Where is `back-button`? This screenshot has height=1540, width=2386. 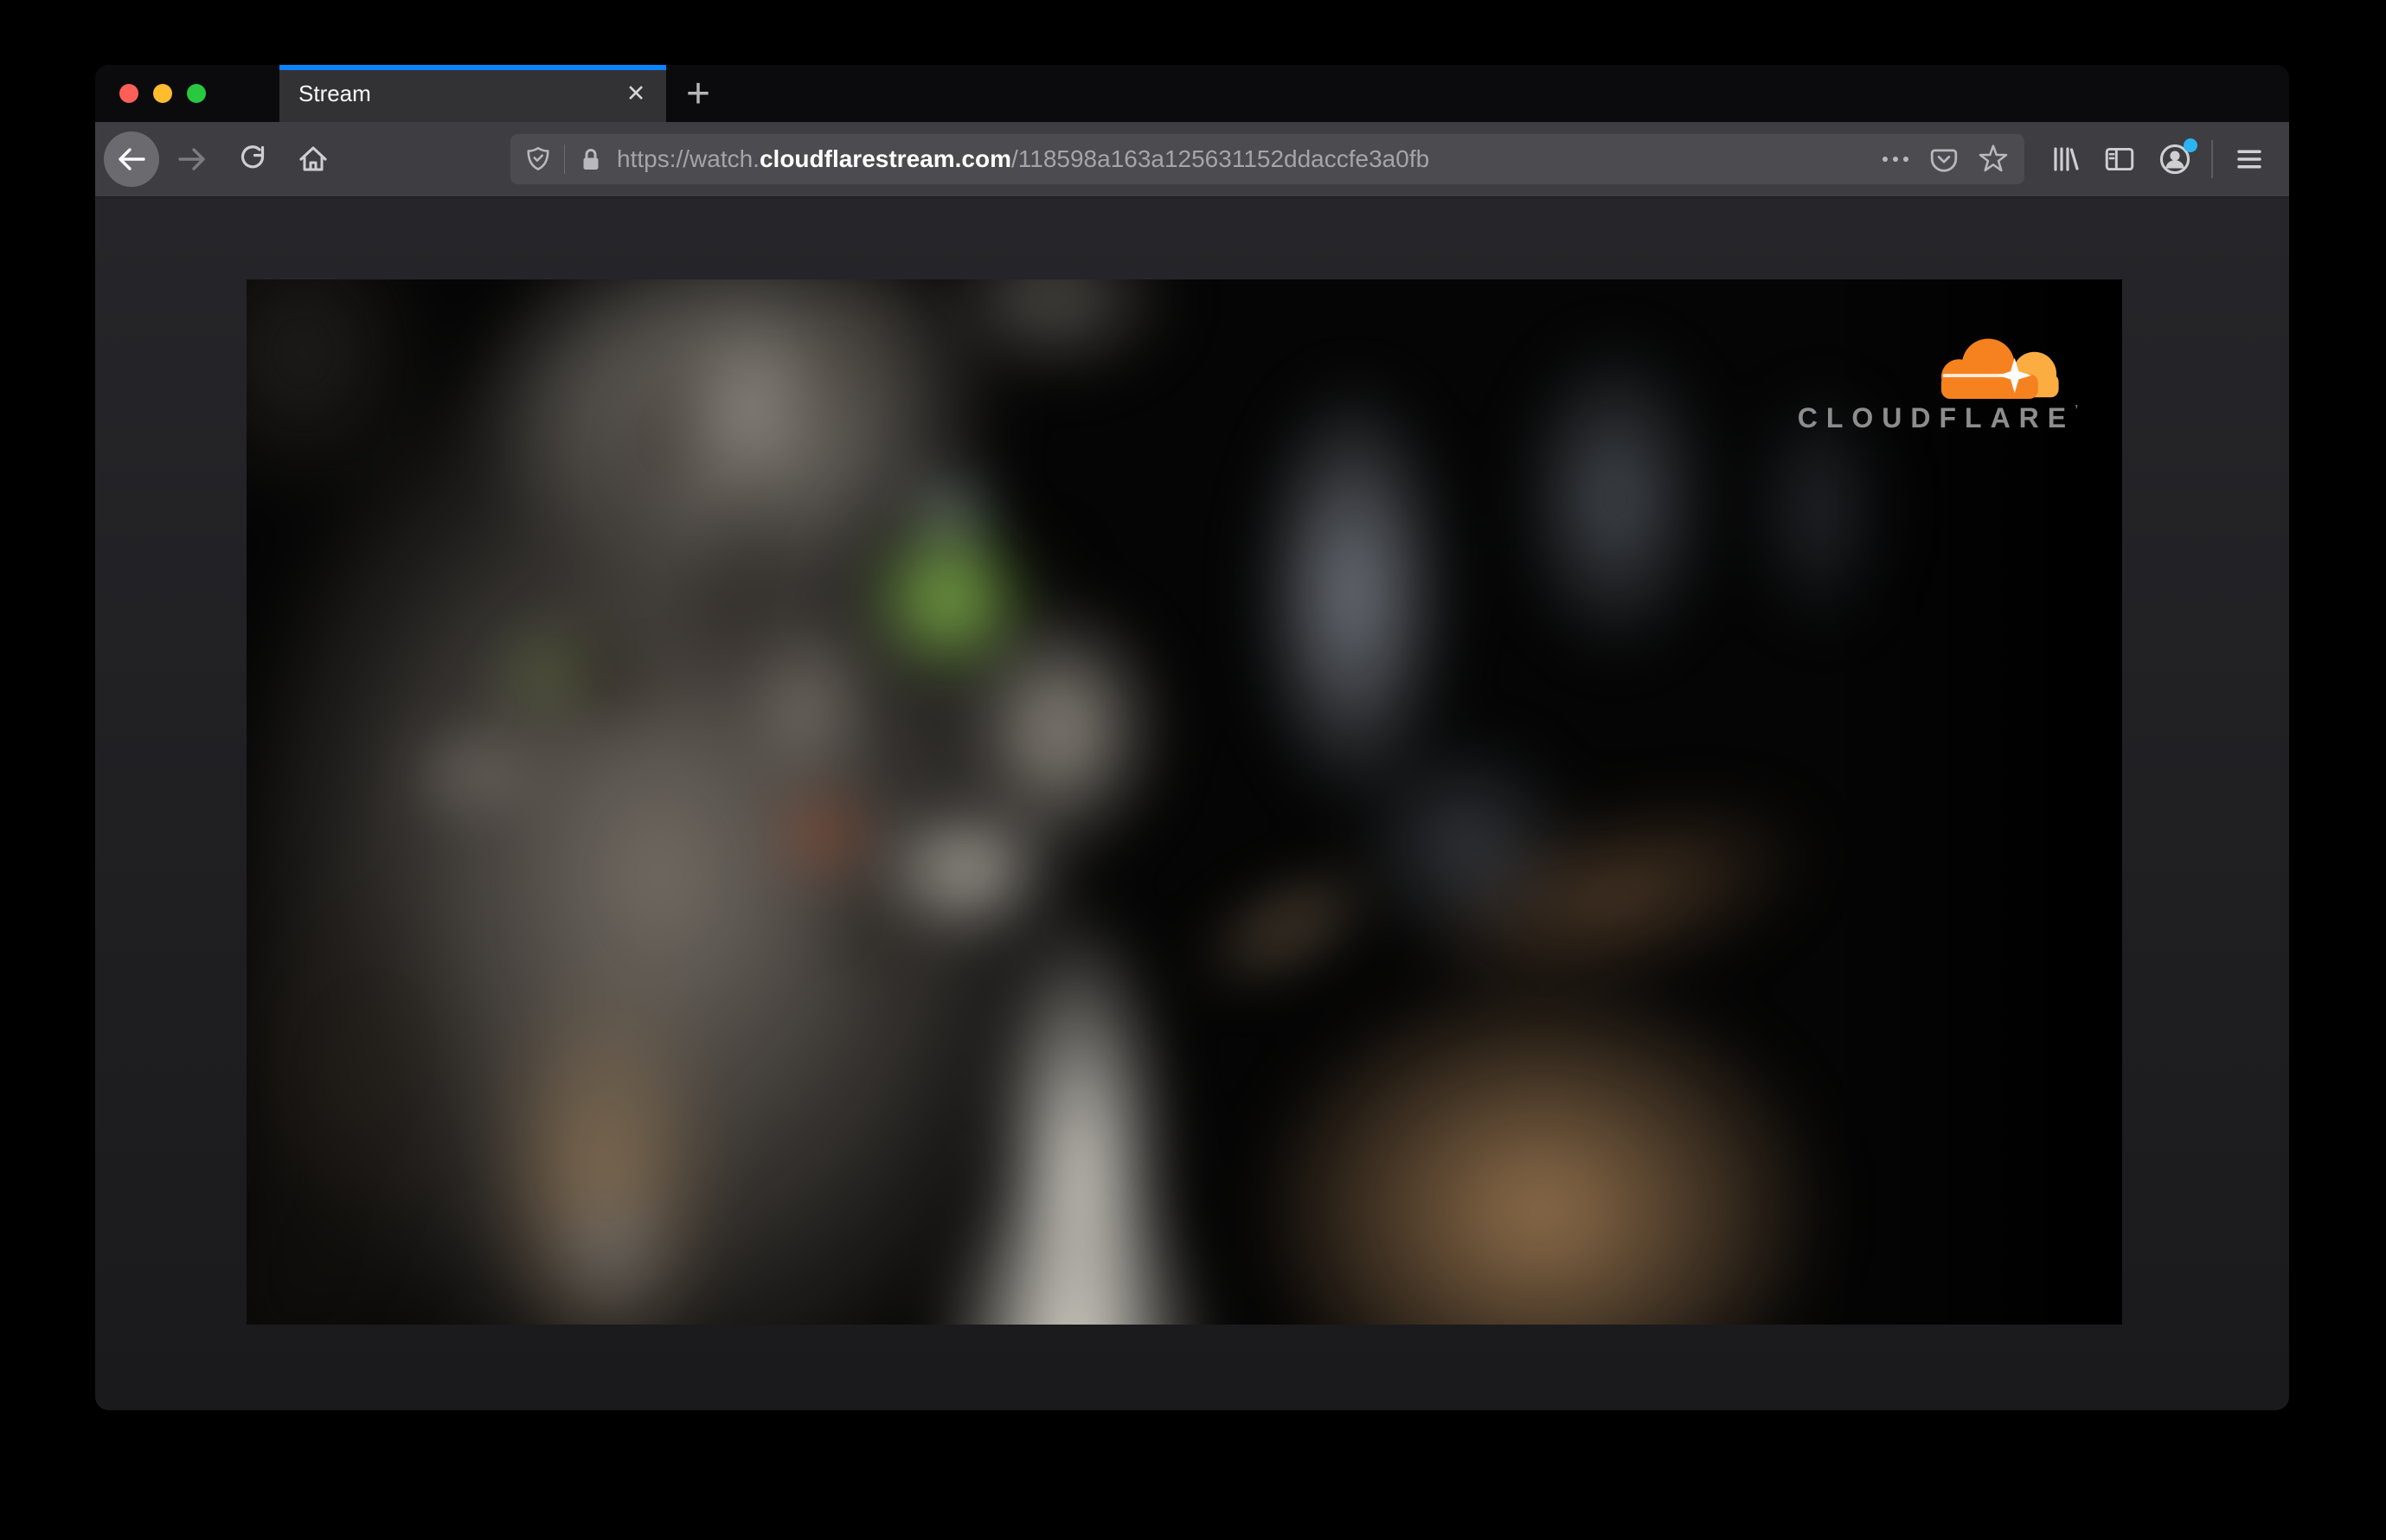
back-button is located at coordinates (131, 159).